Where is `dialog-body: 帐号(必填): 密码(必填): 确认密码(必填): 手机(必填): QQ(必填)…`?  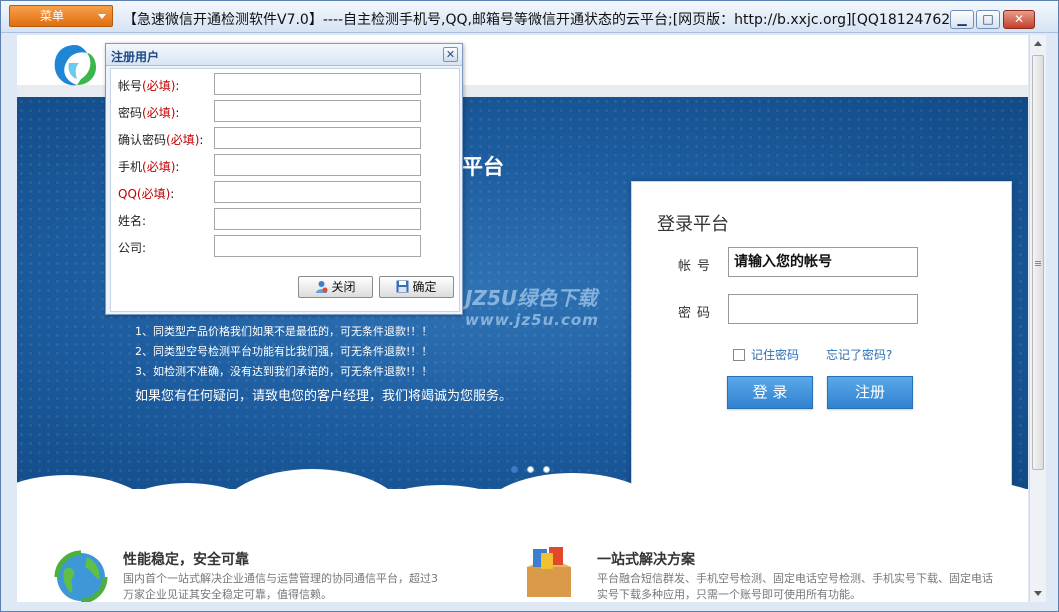 dialog-body: 帐号(必填): 密码(必填): 确认密码(必填): 手机(必填): QQ(必填)… is located at coordinates (285, 190).